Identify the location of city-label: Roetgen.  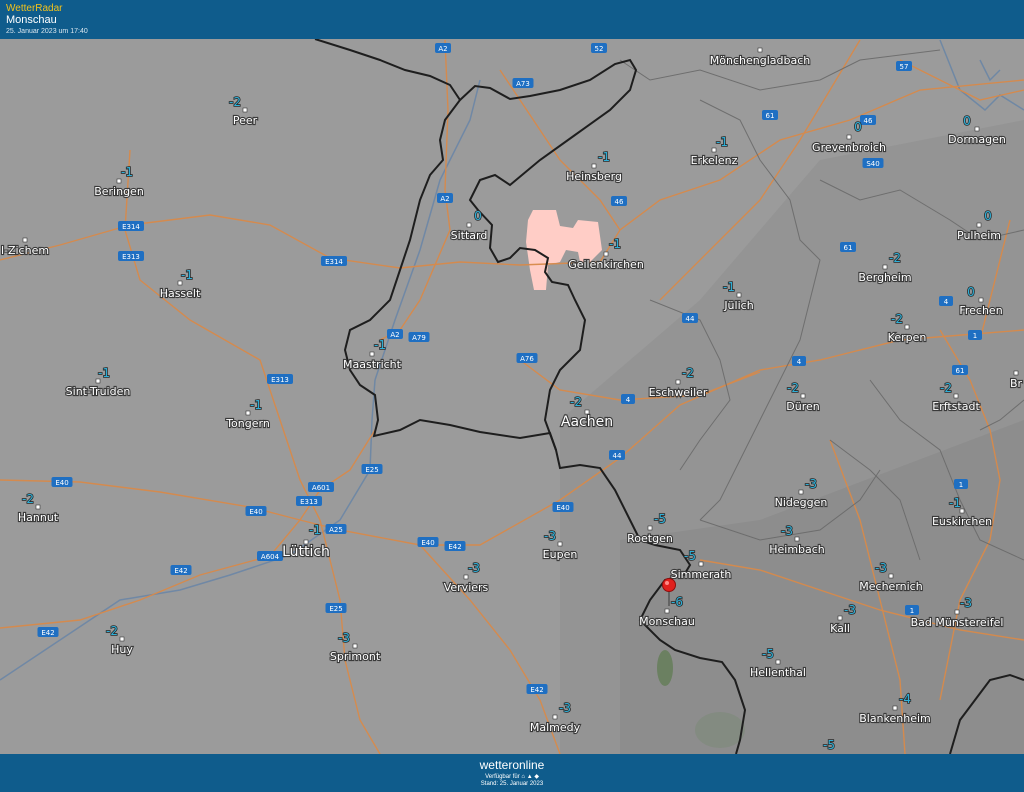
(650, 538).